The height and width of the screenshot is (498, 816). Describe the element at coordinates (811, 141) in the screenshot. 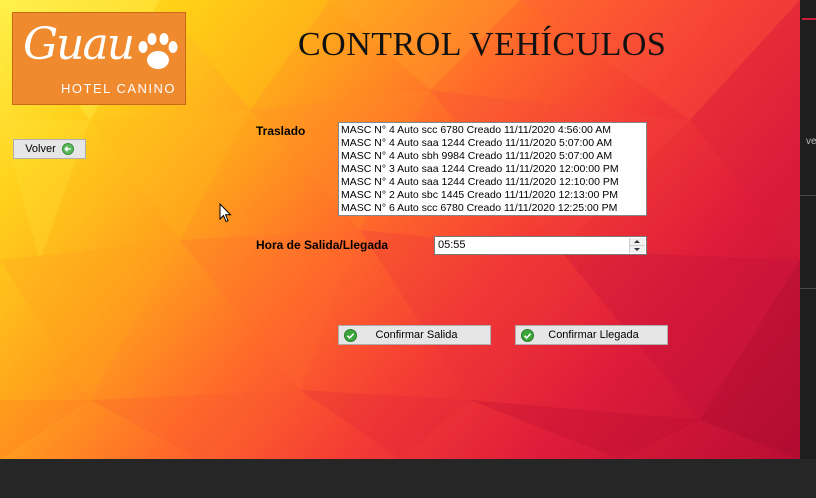

I see `side-panel-text: ve` at that location.